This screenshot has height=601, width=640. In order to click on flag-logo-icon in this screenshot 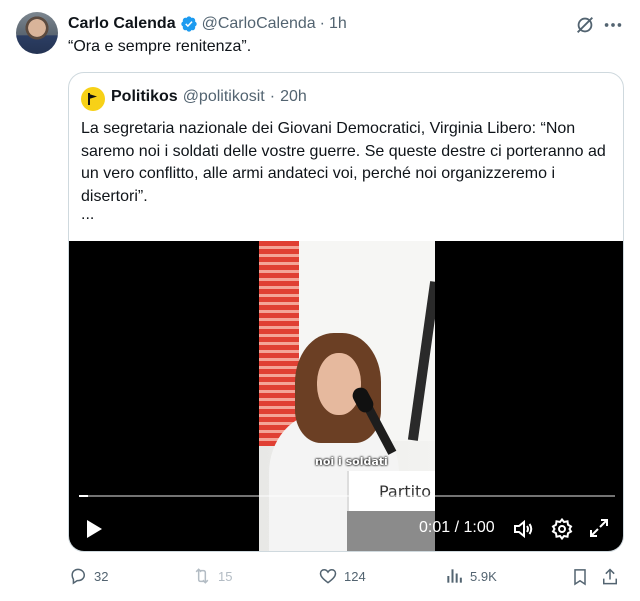, I will do `click(92, 99)`.